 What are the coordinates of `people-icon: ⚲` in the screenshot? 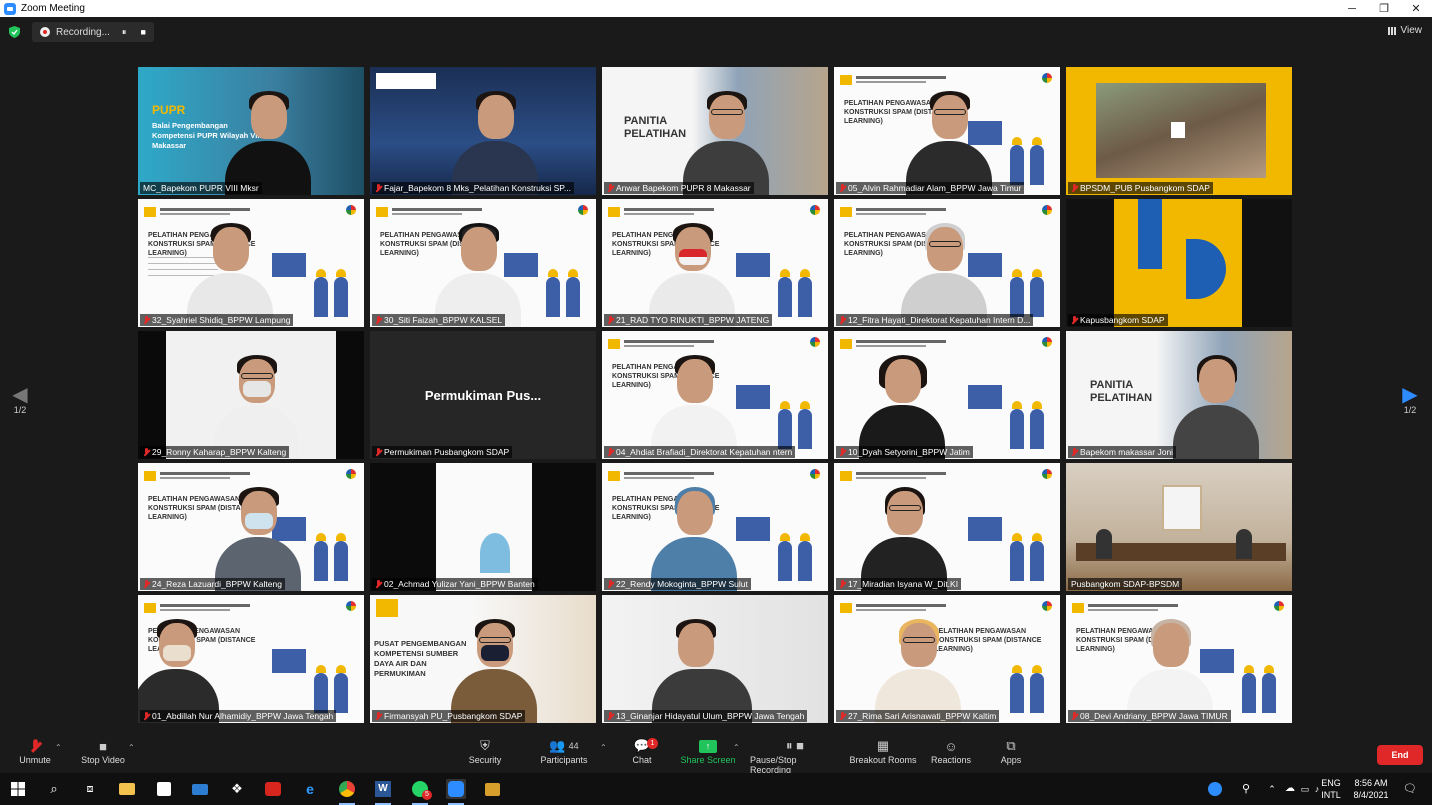 It's located at (1246, 789).